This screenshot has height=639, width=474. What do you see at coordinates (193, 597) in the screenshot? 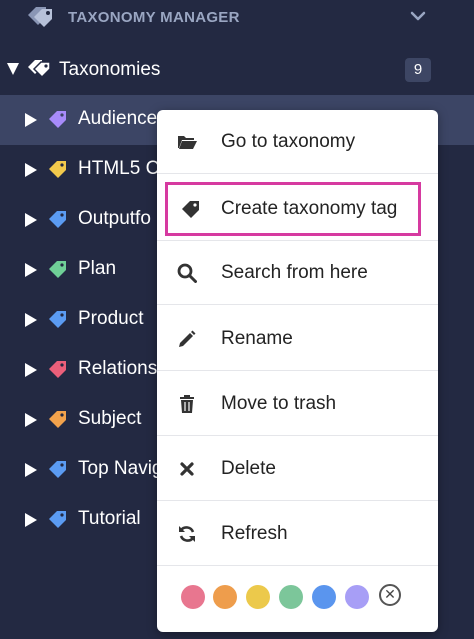
I see `swatch-pink` at bounding box center [193, 597].